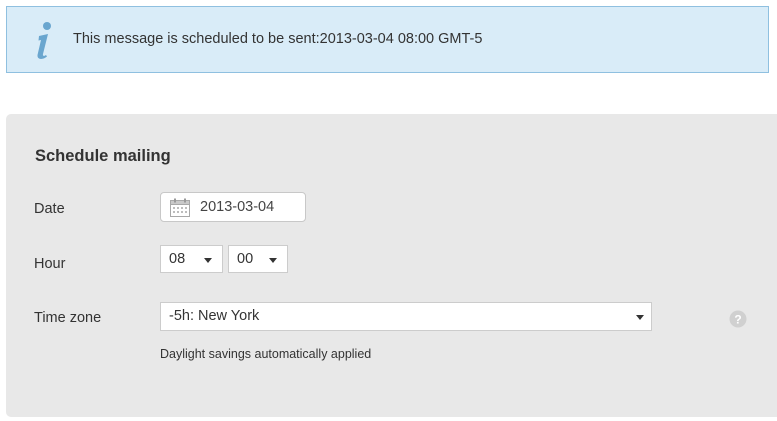 The width and height of the screenshot is (777, 421). Describe the element at coordinates (103, 156) in the screenshot. I see `panel-title: Schedule mailing` at that location.